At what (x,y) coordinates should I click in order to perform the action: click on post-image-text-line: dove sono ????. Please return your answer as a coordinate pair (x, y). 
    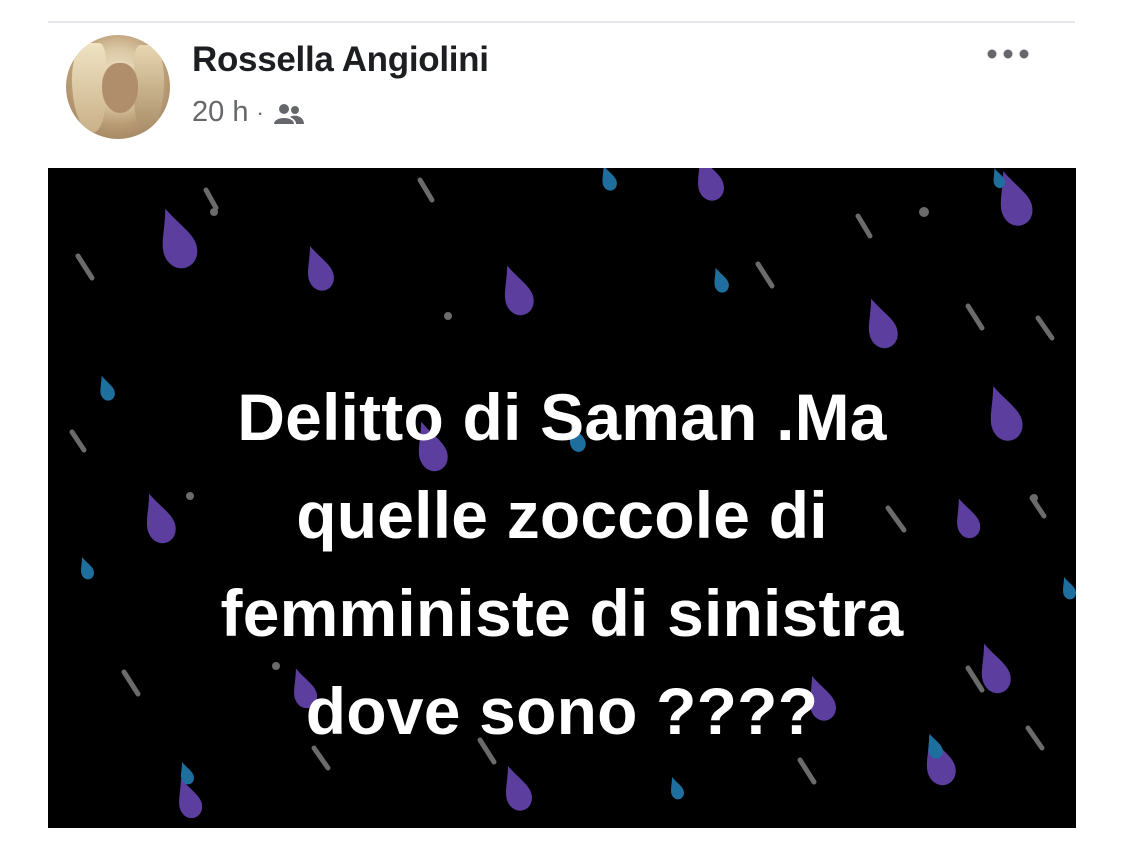
    Looking at the image, I should click on (562, 711).